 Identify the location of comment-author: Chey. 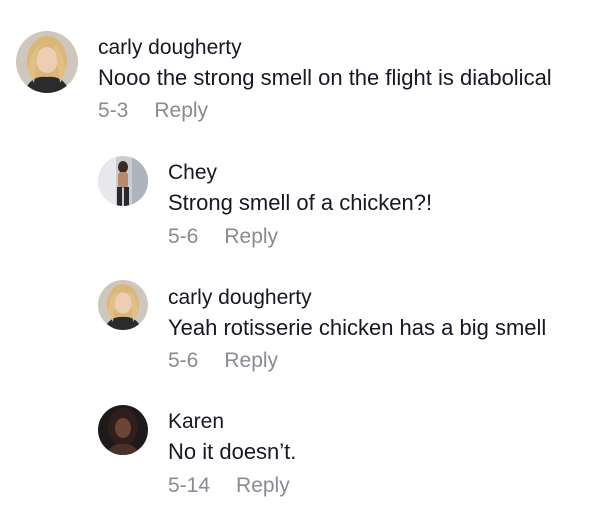
(192, 173).